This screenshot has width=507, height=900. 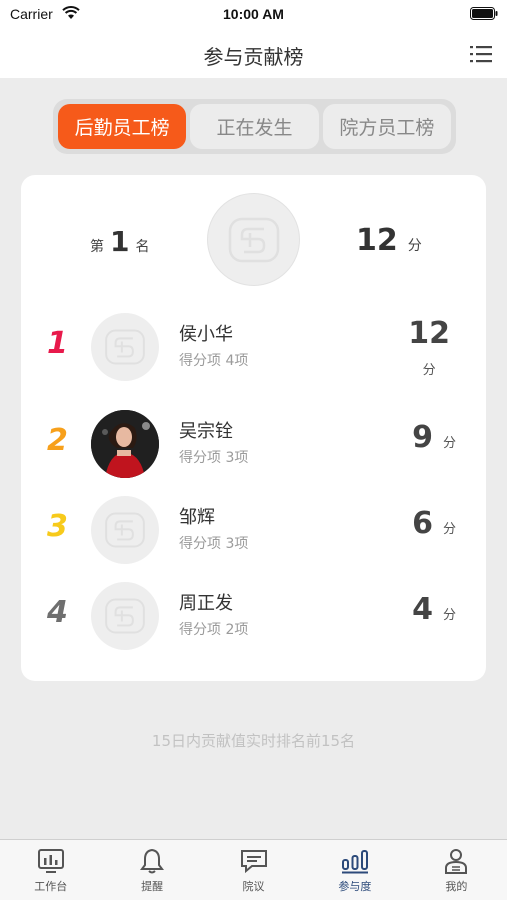 I want to click on list-item: 2 吴宗铨 得分项 3项 9 分, so click(x=253, y=445).